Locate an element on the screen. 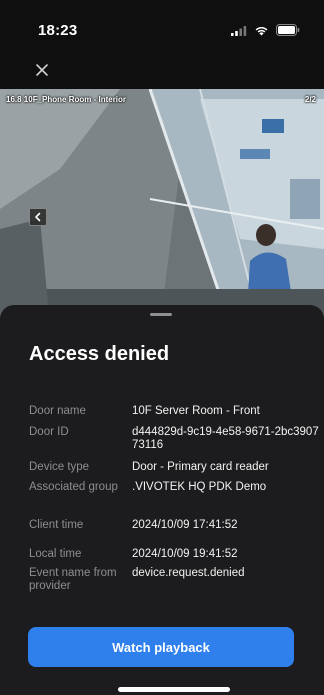  watch-playback-button: Watch playback is located at coordinates (161, 647).